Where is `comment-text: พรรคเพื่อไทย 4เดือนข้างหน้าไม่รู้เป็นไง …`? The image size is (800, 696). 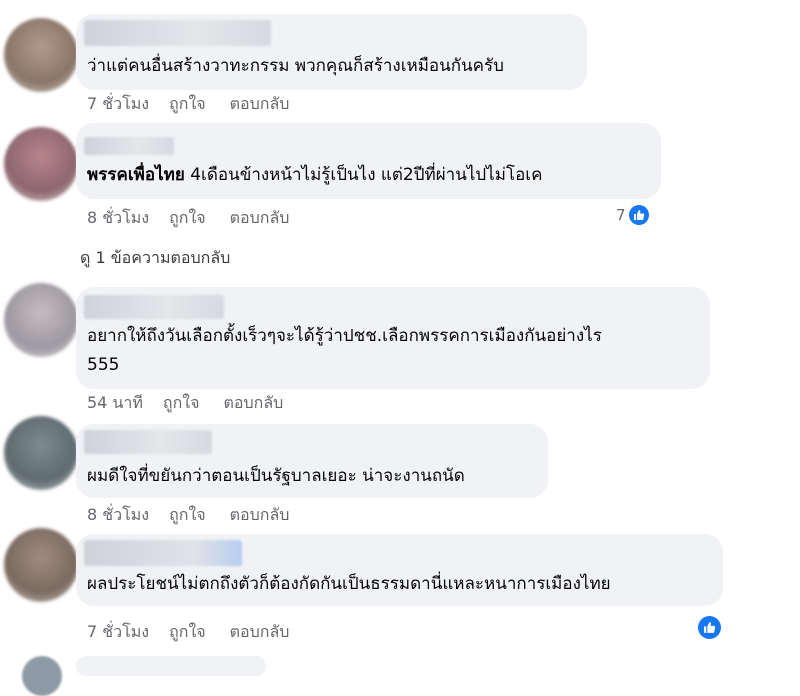 comment-text: พรรคเพื่อไทย 4เดือนข้างหน้าไม่รู้เป็นไง … is located at coordinates (314, 175).